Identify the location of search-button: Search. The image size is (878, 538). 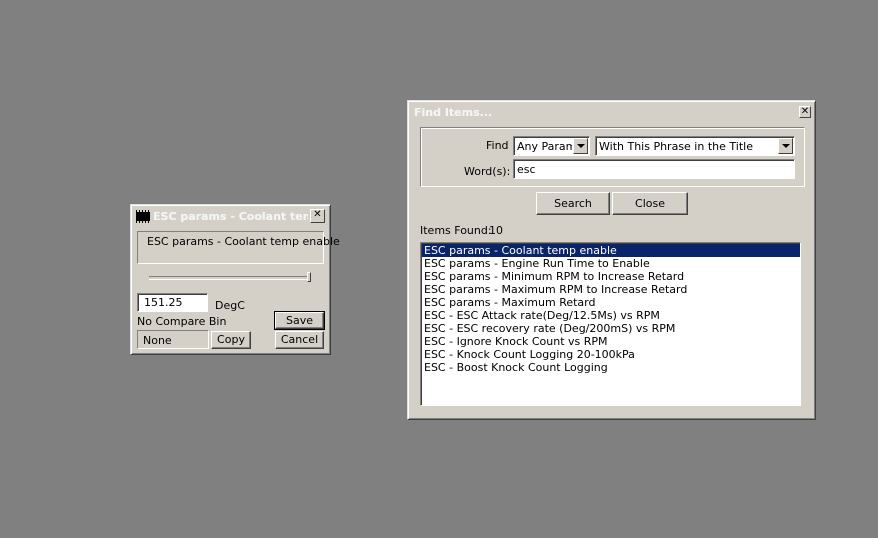
(573, 203).